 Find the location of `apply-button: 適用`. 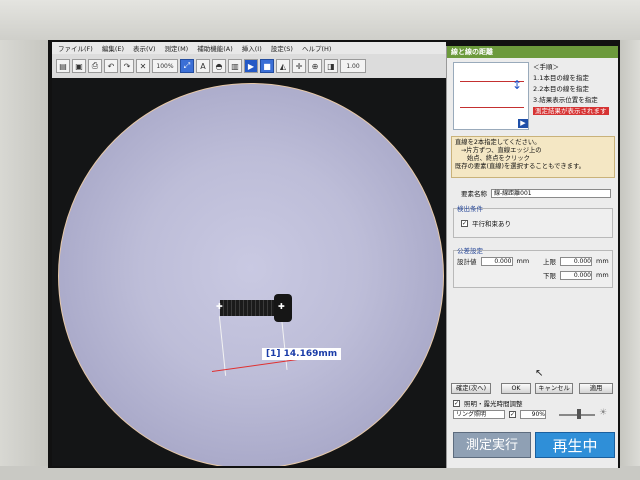

apply-button: 適用 is located at coordinates (596, 388).